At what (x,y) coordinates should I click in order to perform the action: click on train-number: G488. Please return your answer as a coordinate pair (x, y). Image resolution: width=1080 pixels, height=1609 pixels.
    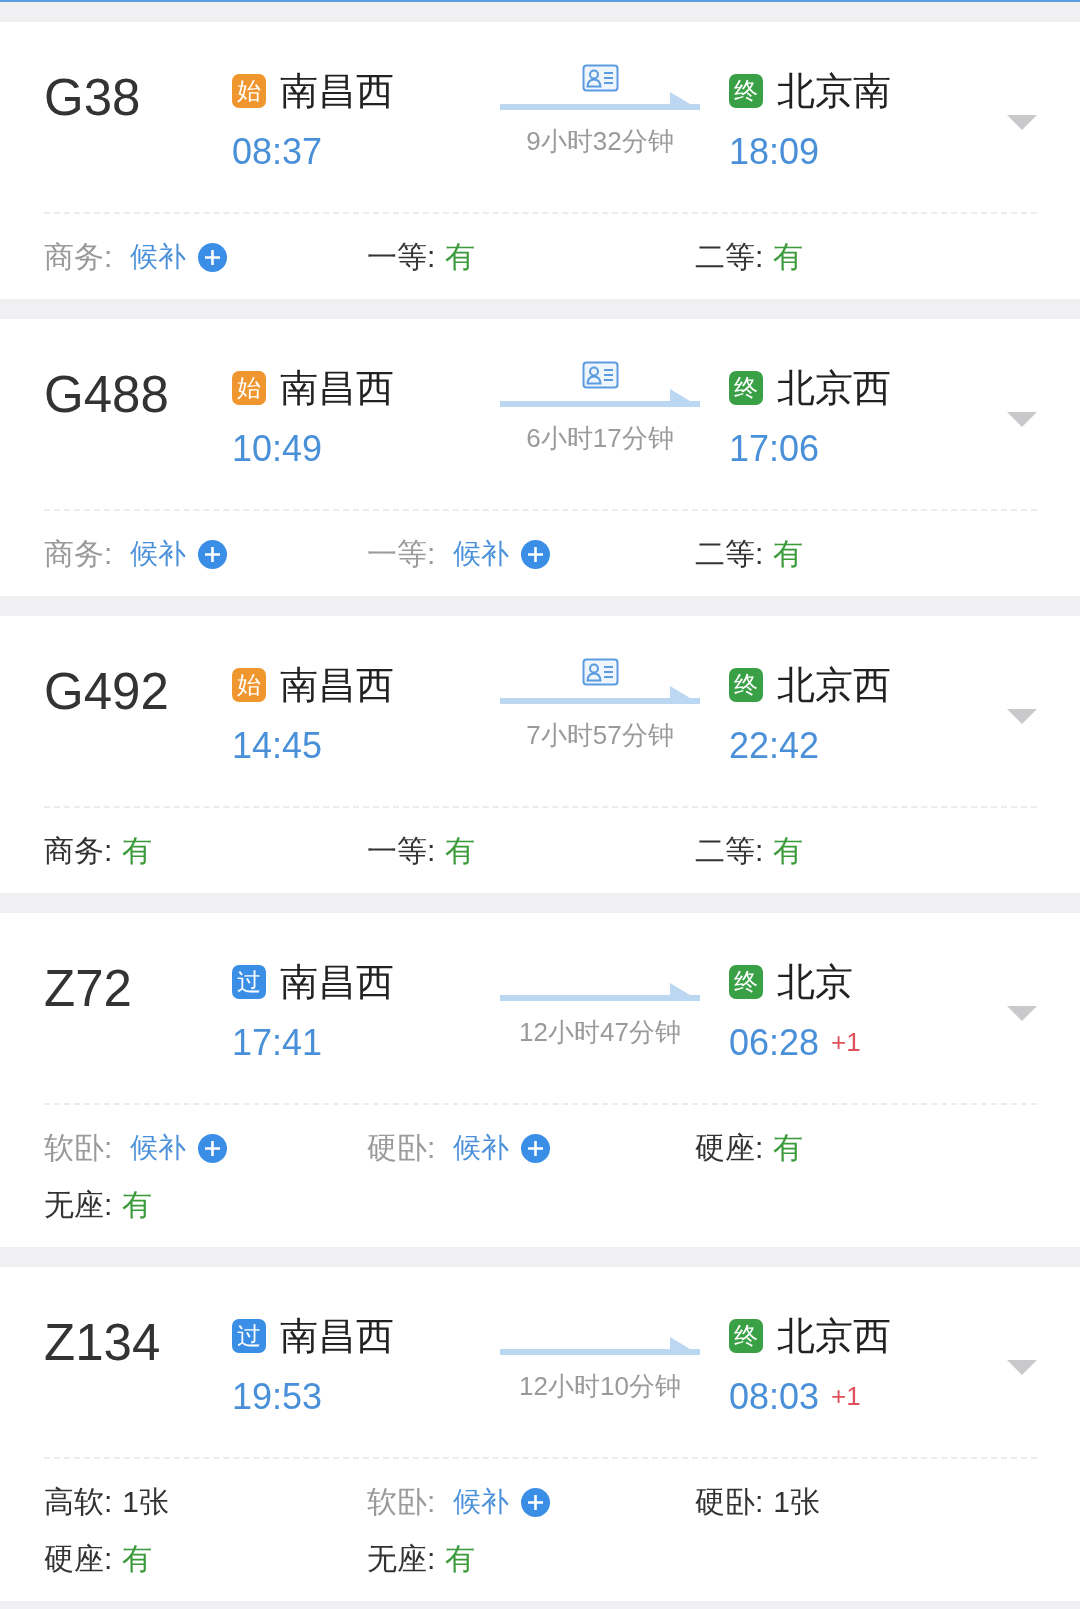
    Looking at the image, I should click on (106, 394).